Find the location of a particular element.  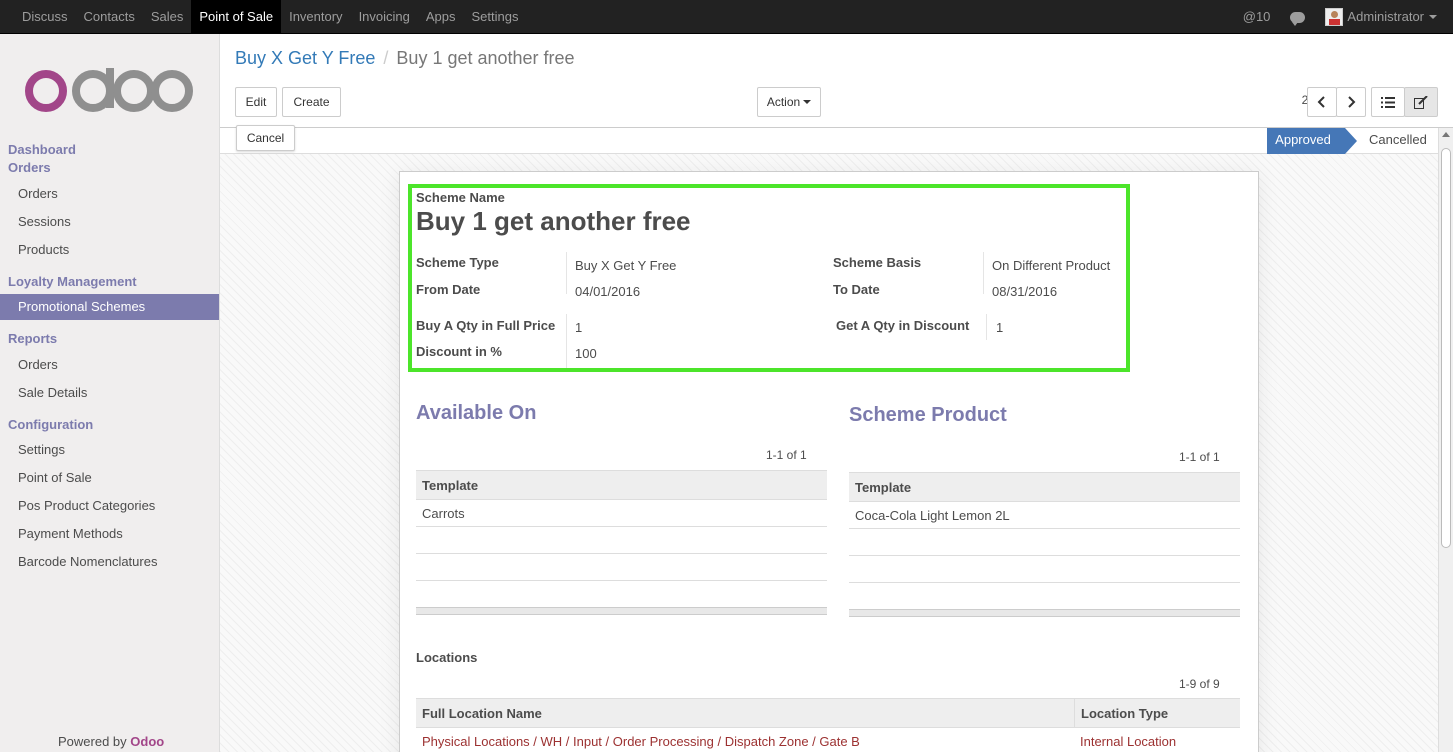

sidebar-item-report-orders: Orders is located at coordinates (109, 365).